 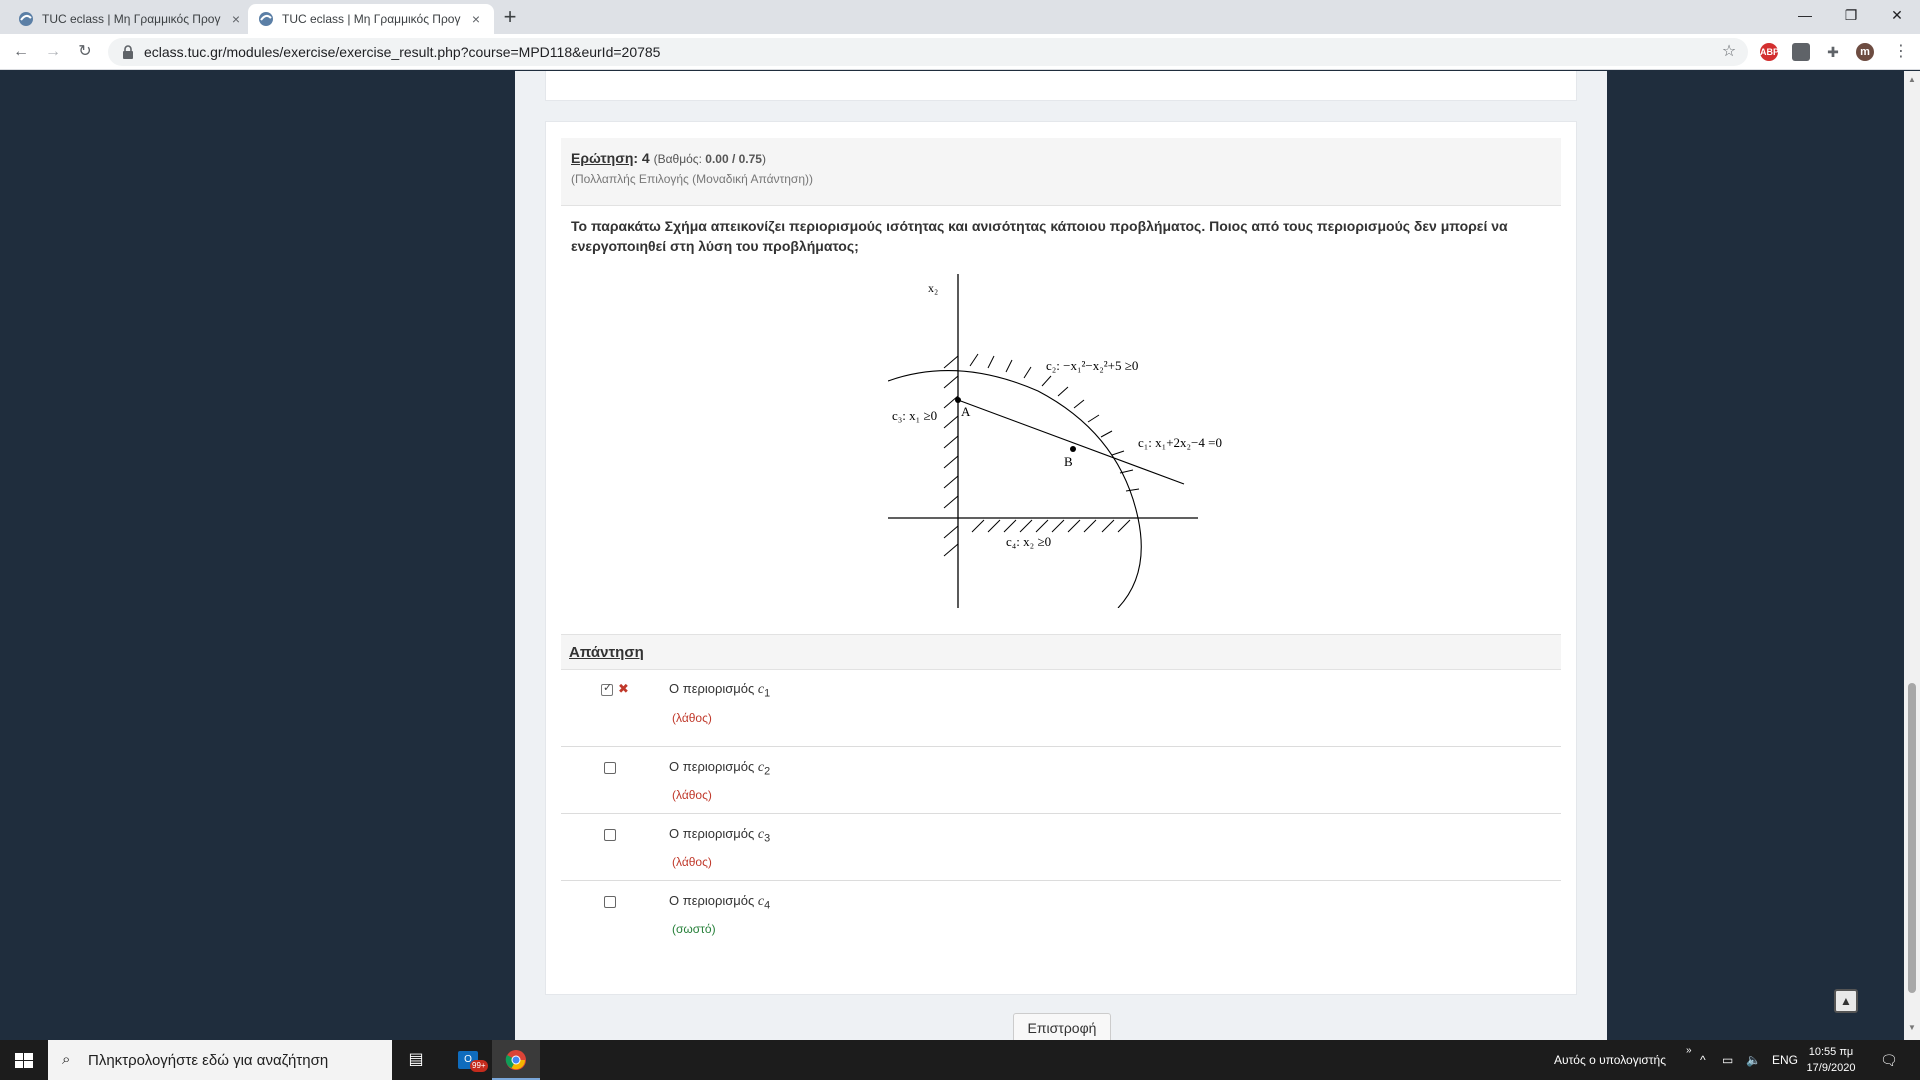 I want to click on c2-label: c₂: −x₁²−x₂²+5 ≥0, so click(x=1092, y=365).